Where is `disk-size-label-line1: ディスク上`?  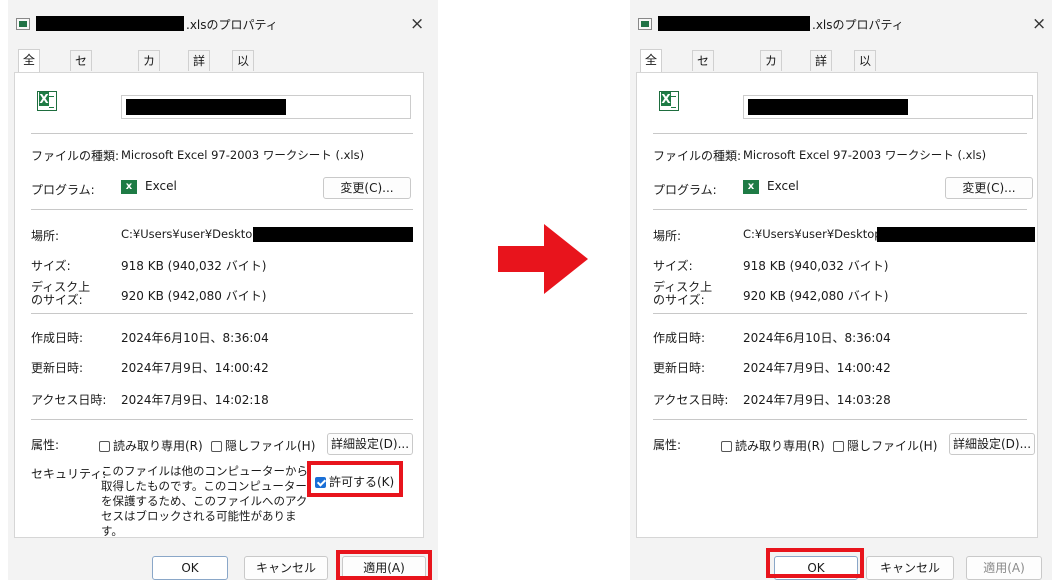 disk-size-label-line1: ディスク上 is located at coordinates (61, 287).